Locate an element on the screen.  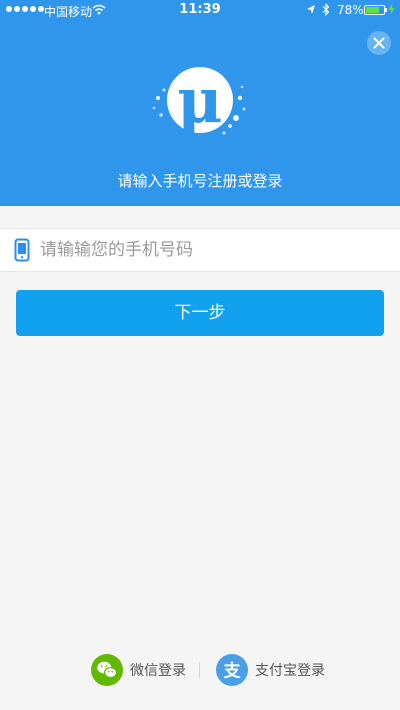
charging-icon is located at coordinates (391, 10).